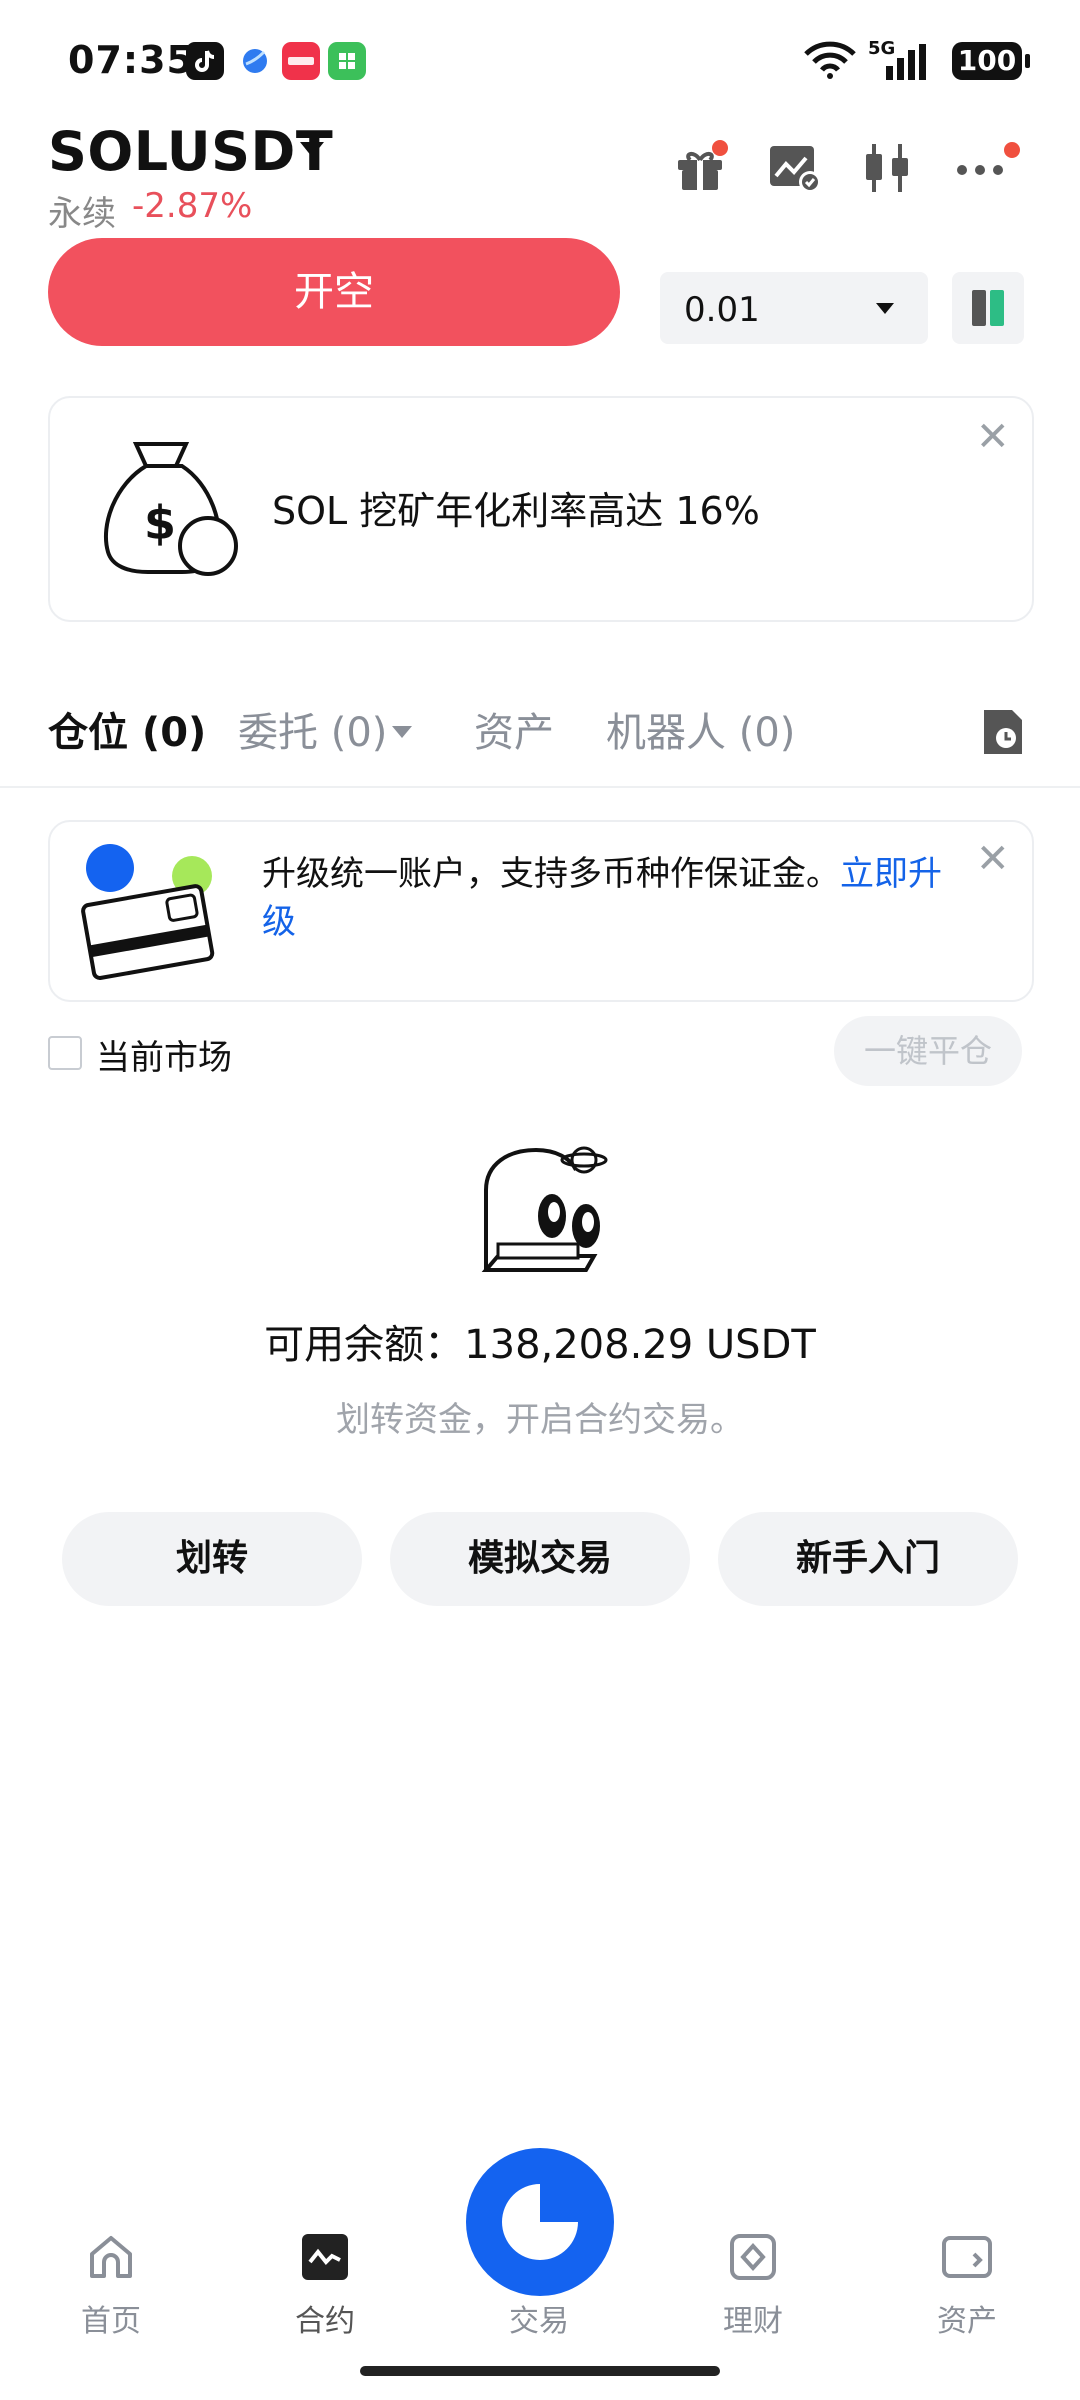  What do you see at coordinates (334, 292) in the screenshot?
I see `open-short-button: 开空` at bounding box center [334, 292].